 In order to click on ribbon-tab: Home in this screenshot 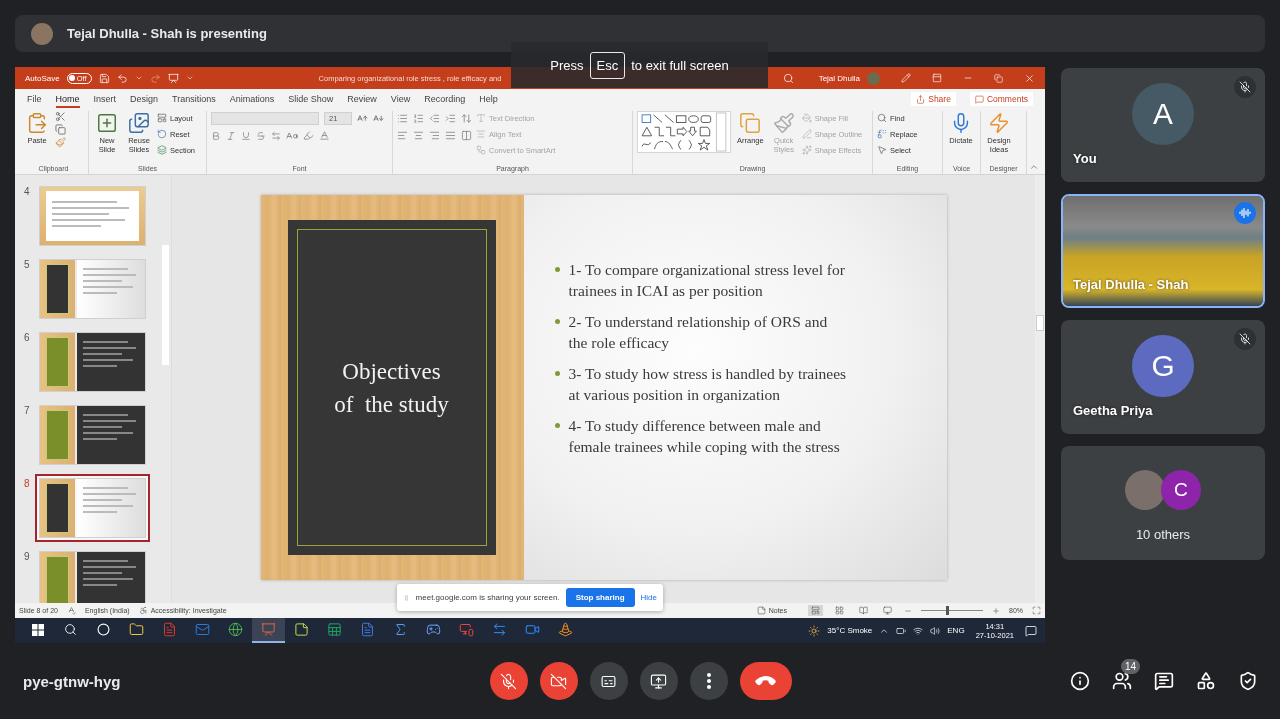, I will do `click(67, 100)`.